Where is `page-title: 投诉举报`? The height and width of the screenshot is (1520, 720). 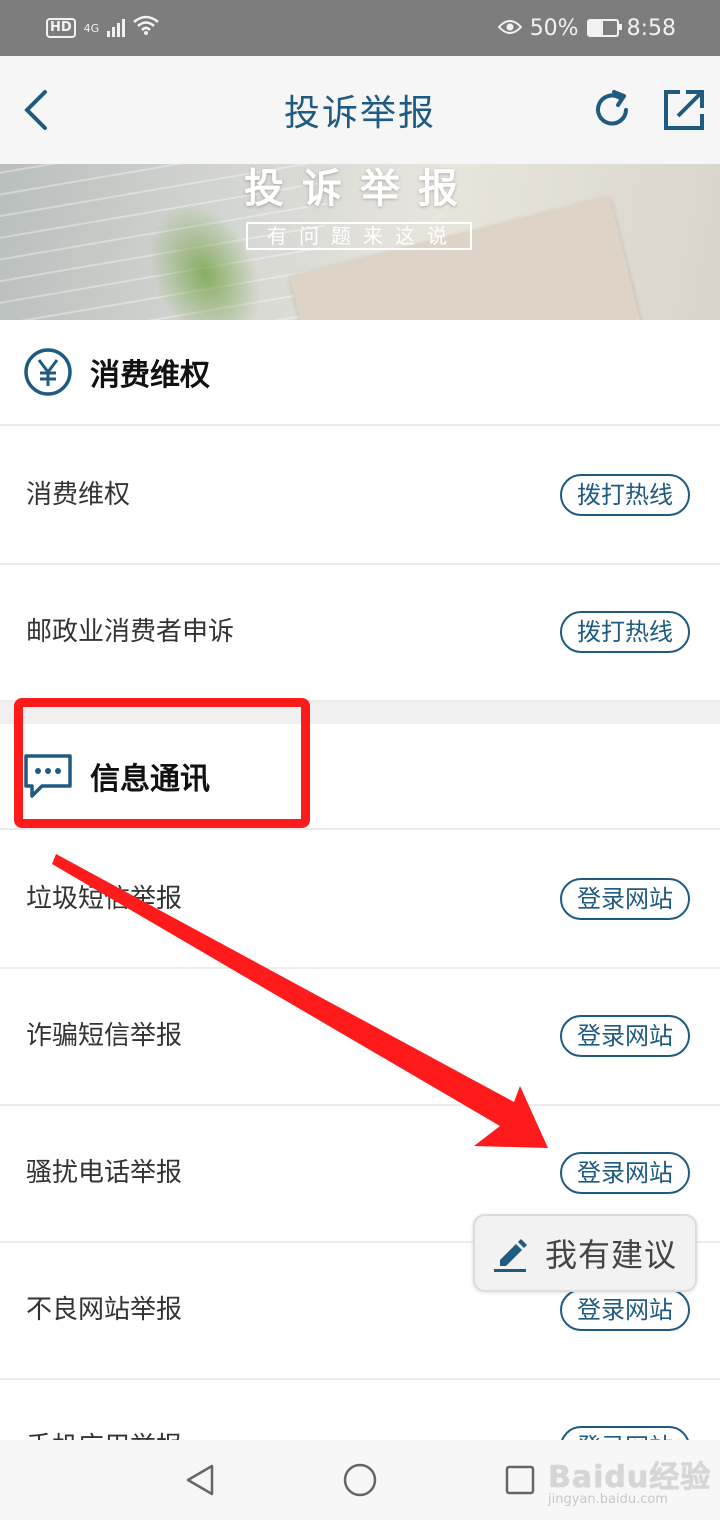
page-title: 投诉举报 is located at coordinates (359, 113).